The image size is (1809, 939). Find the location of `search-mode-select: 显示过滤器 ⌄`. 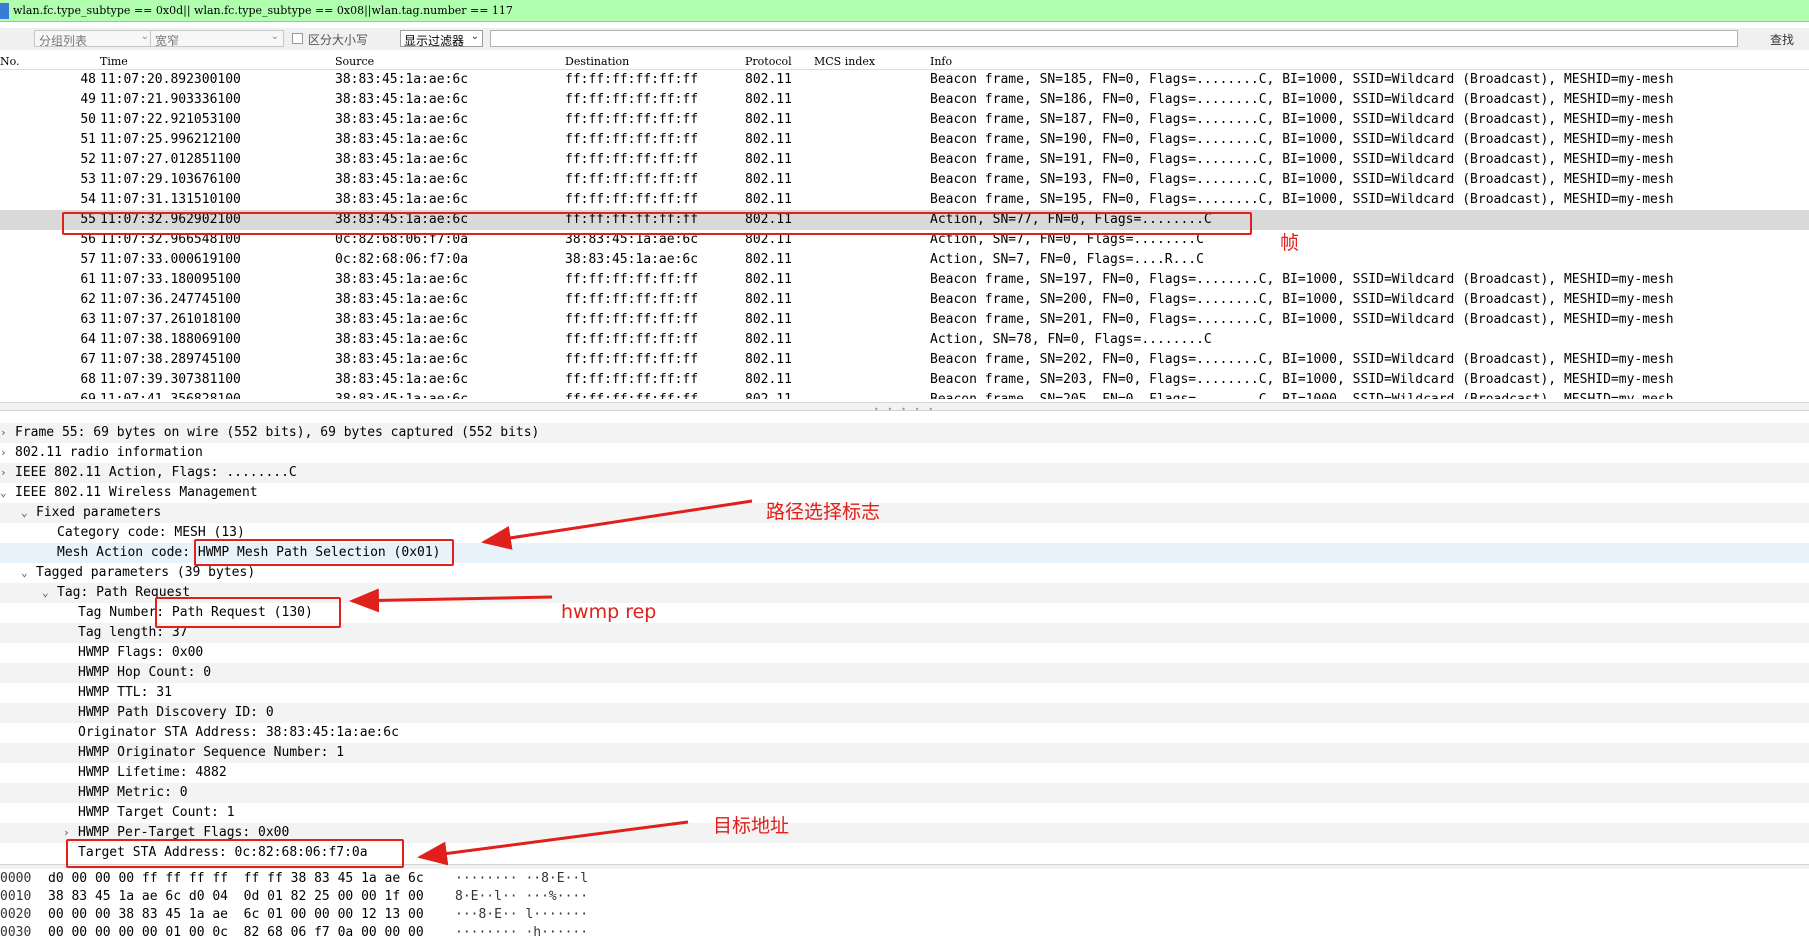

search-mode-select: 显示过滤器 ⌄ is located at coordinates (441, 39).